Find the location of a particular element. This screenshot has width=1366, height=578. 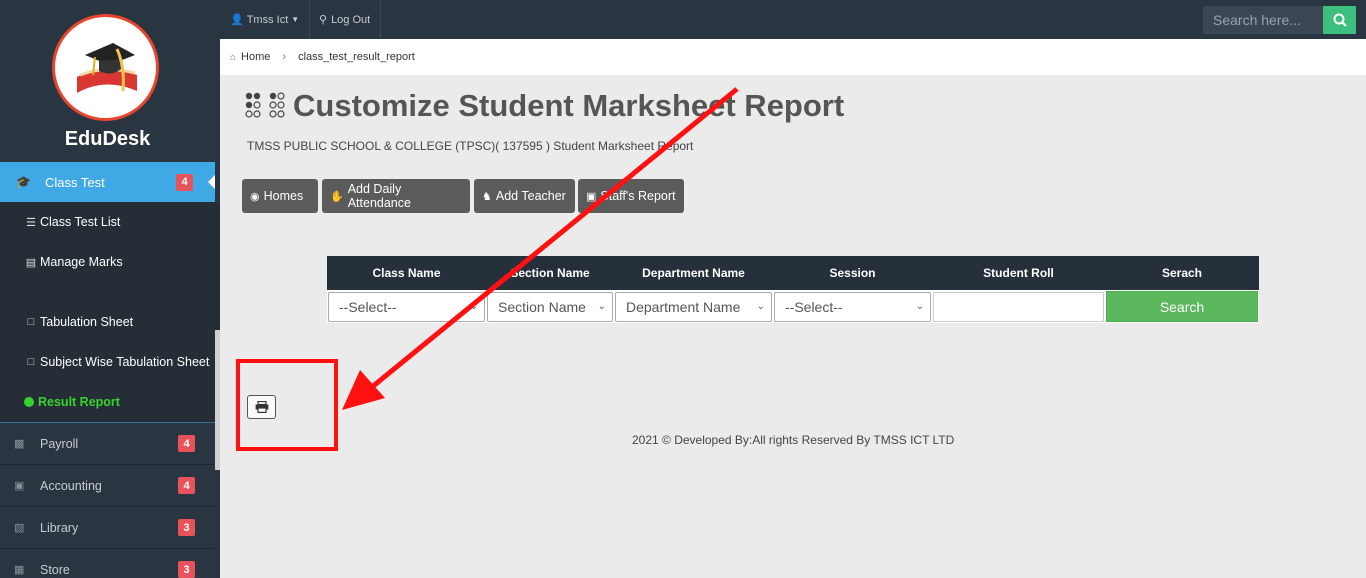

staffs-report-button: ▣ Staff's Report is located at coordinates (631, 196).